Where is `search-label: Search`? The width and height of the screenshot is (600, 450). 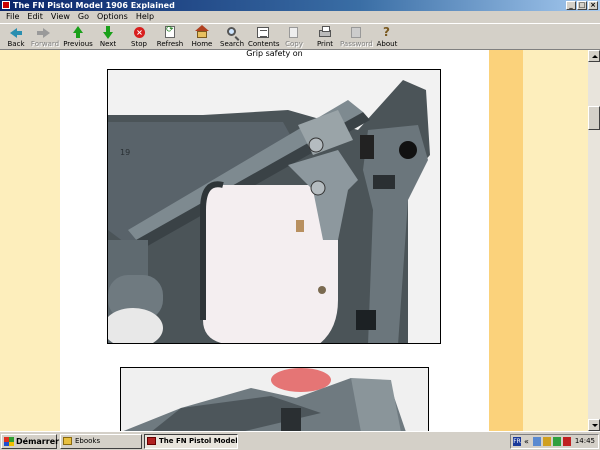 search-label: Search is located at coordinates (232, 44).